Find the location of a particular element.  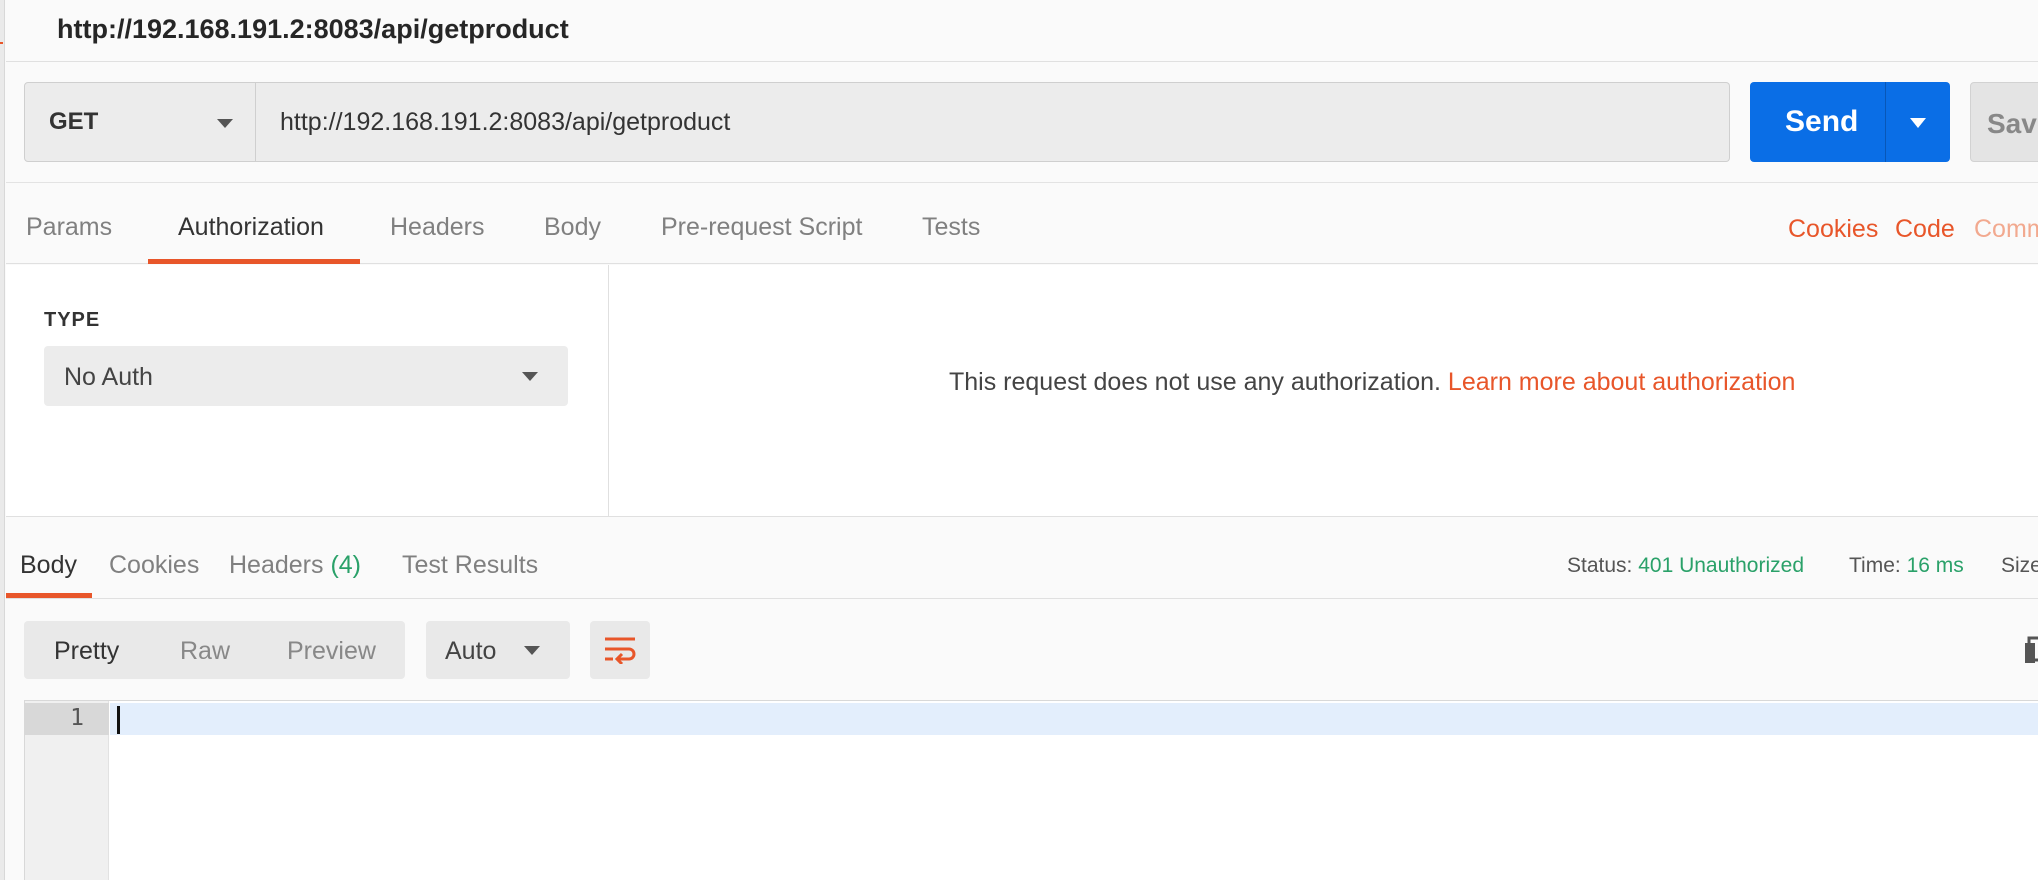

save-button: Save is located at coordinates (2004, 122).